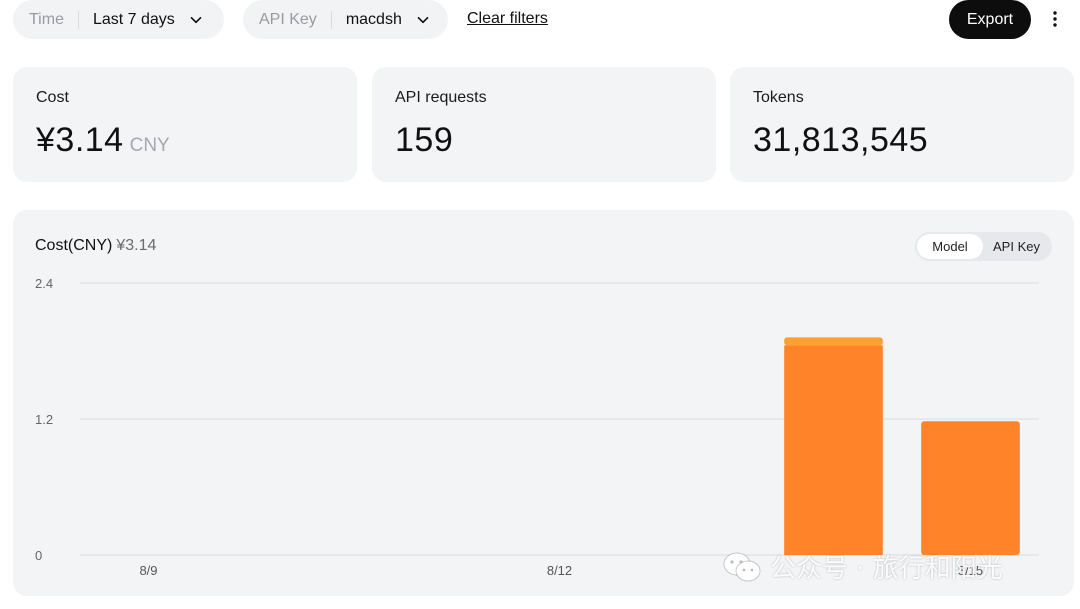 The image size is (1080, 609). I want to click on tokens-card: Tokens 31,813,545, so click(902, 124).